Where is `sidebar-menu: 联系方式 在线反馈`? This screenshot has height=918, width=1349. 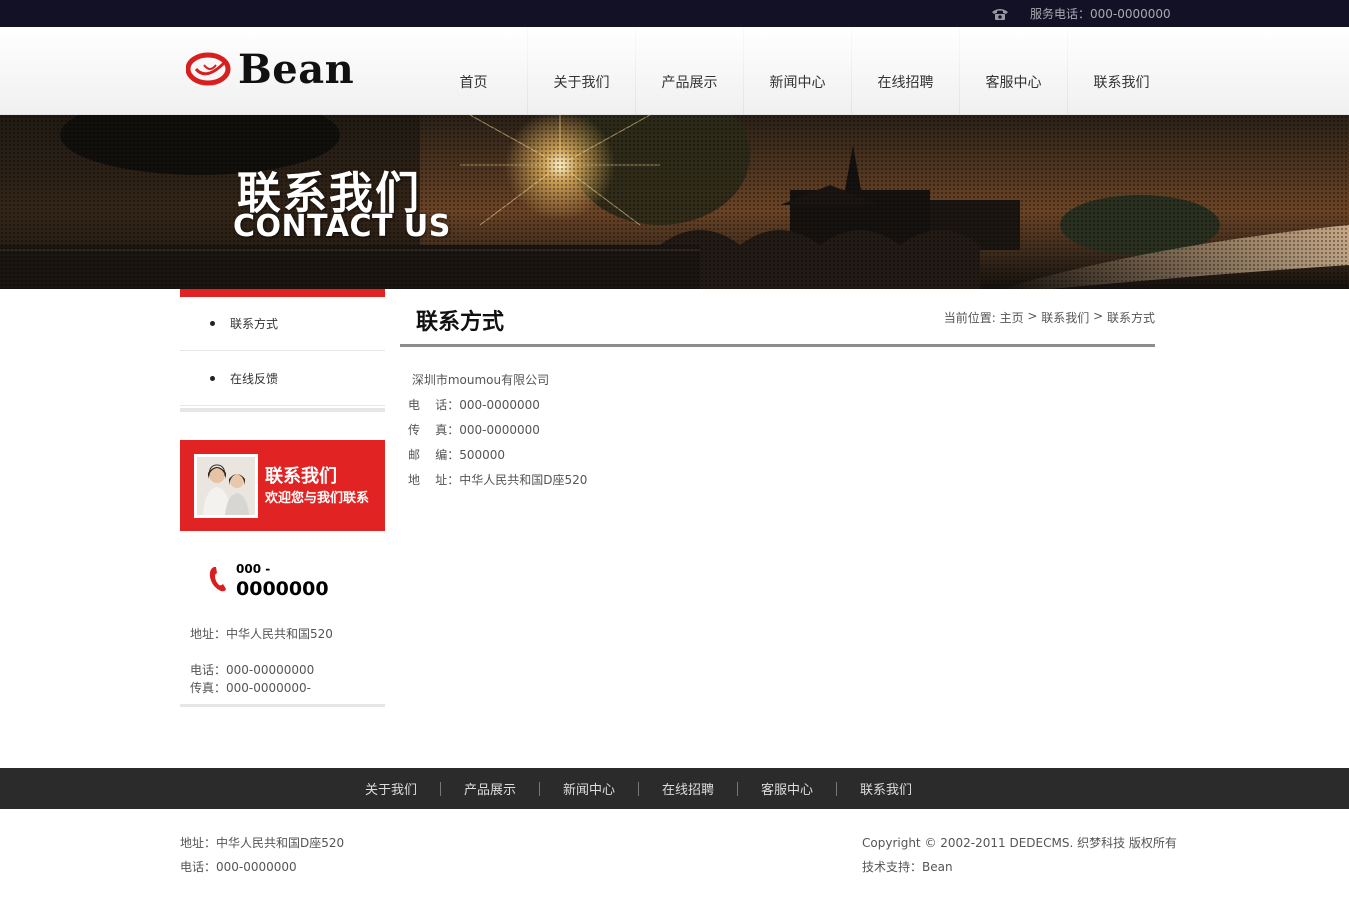 sidebar-menu: 联系方式 在线反馈 is located at coordinates (282, 351).